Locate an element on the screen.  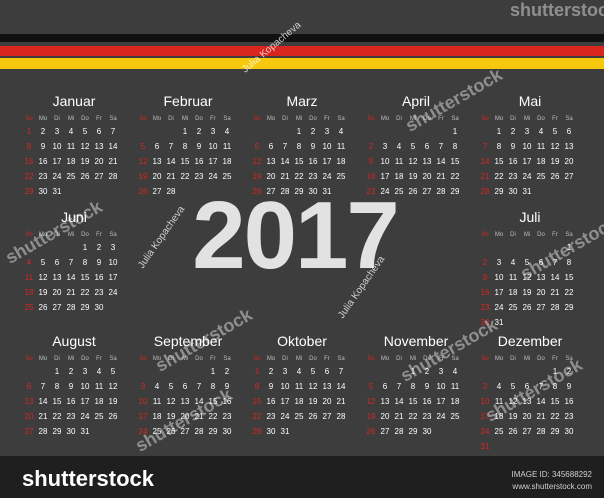
watermark: shutterstock is located at coordinates (557, 10).